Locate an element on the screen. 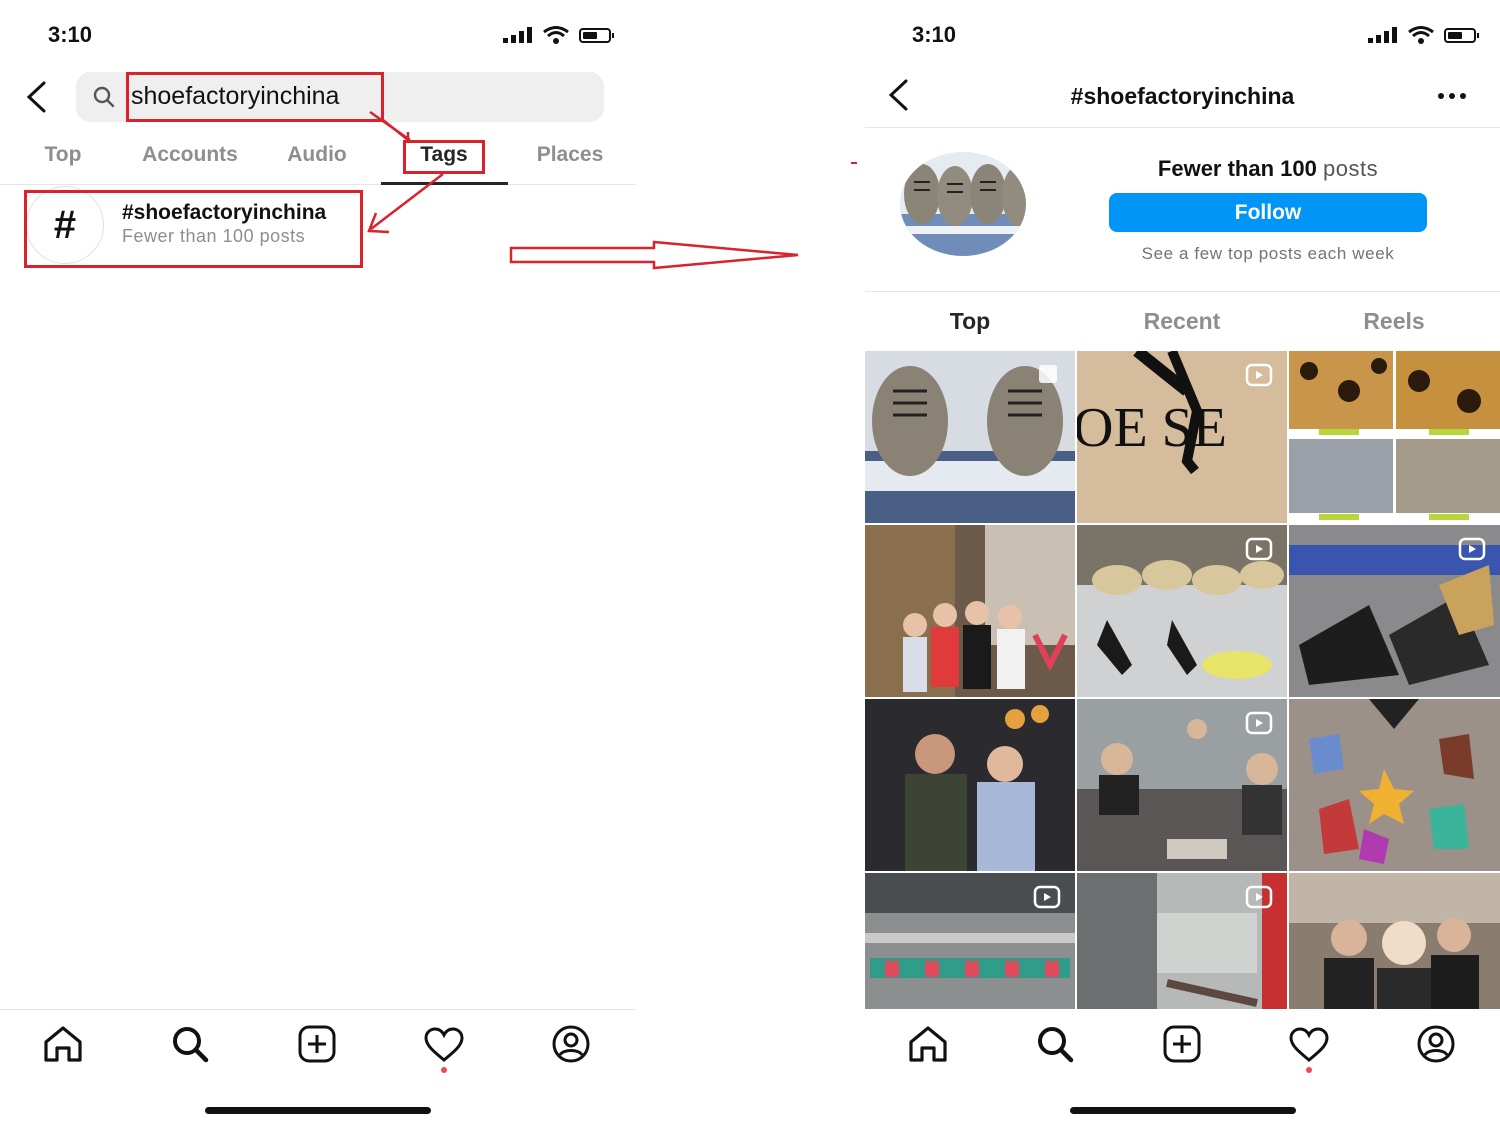 This screenshot has width=1500, height=1125. post-image-three-people is located at coordinates (1394, 941).